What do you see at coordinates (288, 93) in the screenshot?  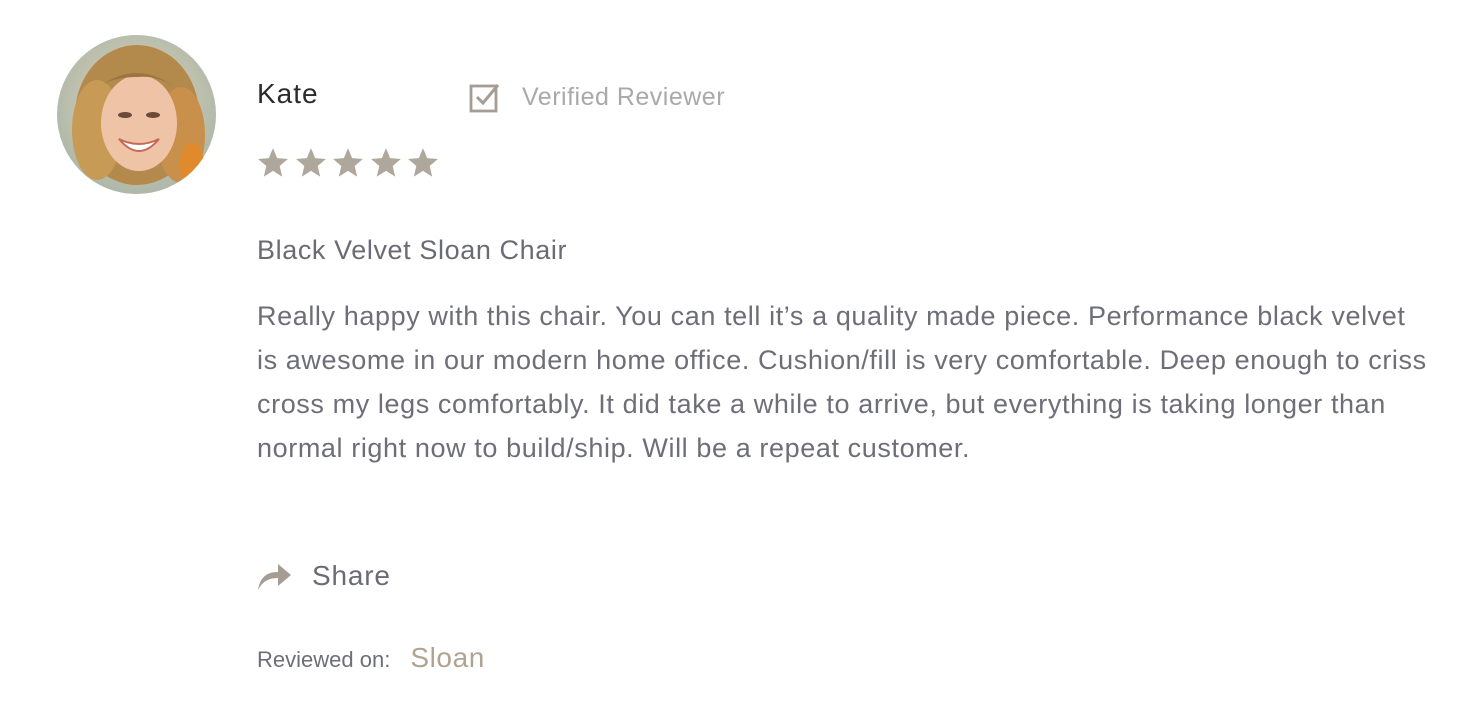 I see `reviewer-name: Kate` at bounding box center [288, 93].